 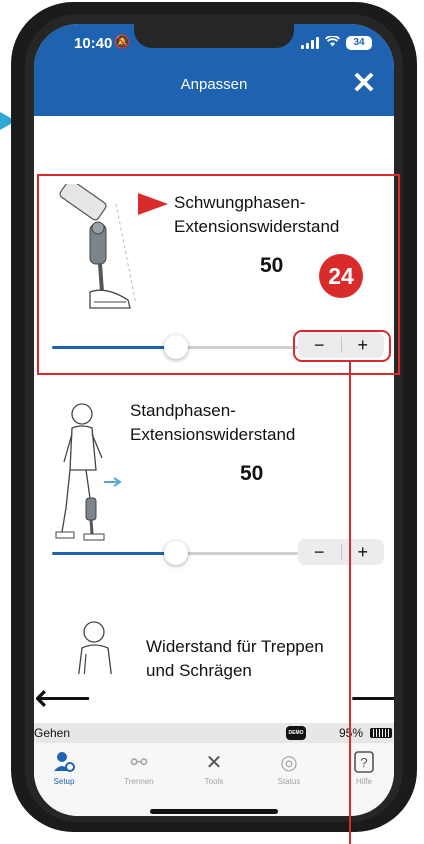 I want to click on status-icons: 34, so click(x=336, y=42).